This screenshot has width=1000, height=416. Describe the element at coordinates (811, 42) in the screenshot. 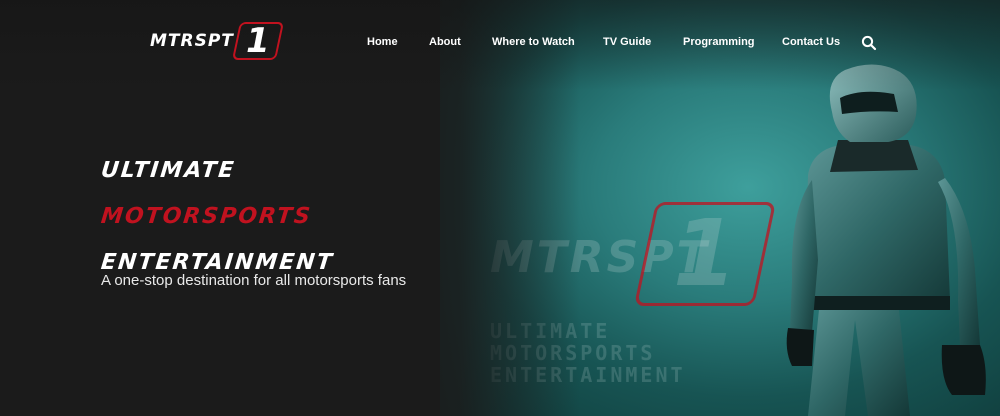

I see `nav-item-contact-us: Contact Us` at that location.